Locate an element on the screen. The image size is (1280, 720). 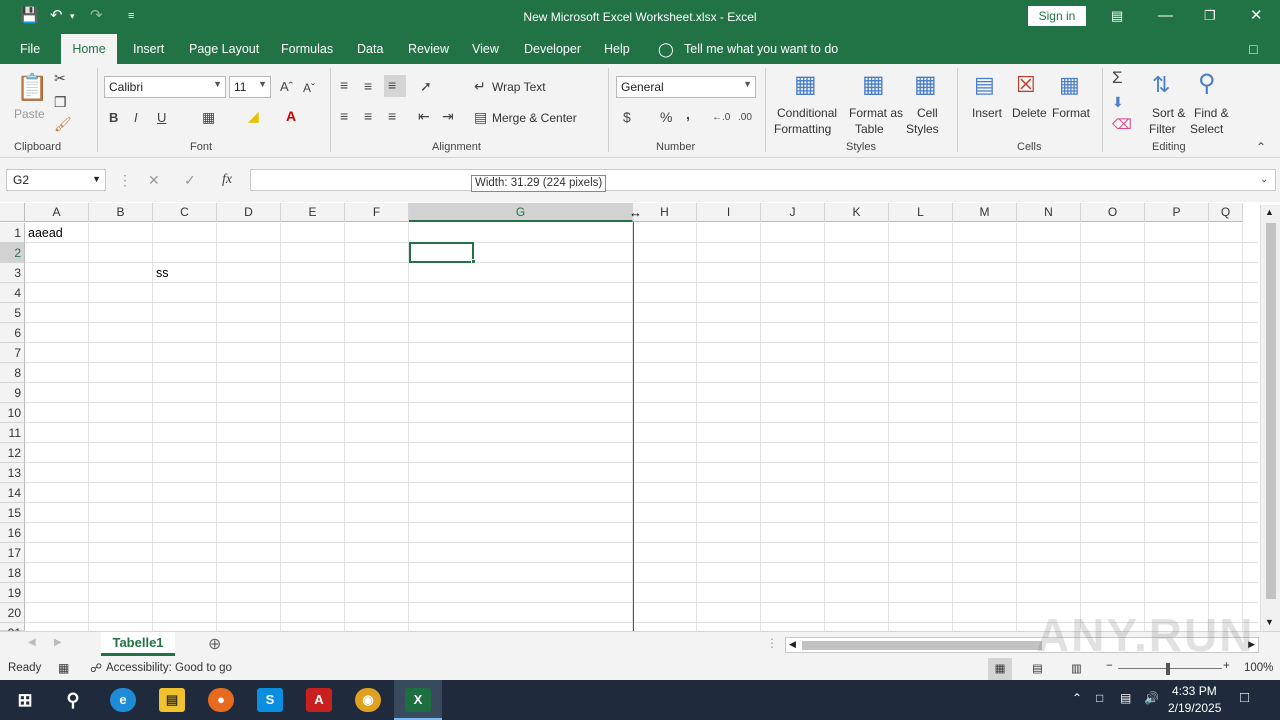
number-format-dropdown: General ▼ is located at coordinates (686, 87).